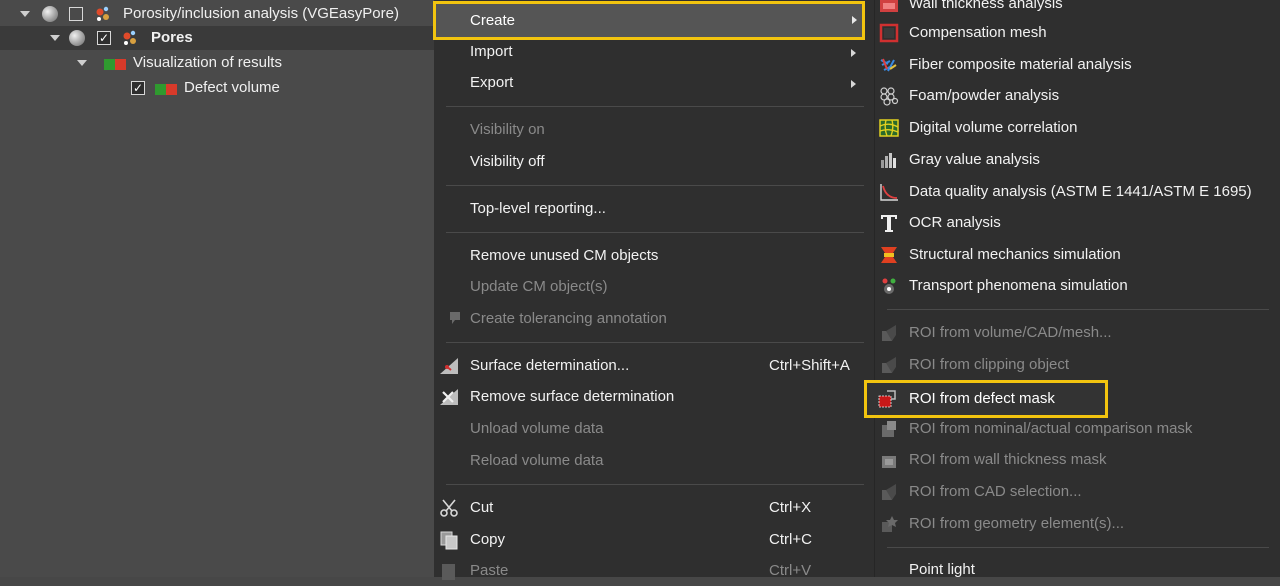  Describe the element at coordinates (449, 397) in the screenshot. I see `remove-surface-determination-icon` at that location.